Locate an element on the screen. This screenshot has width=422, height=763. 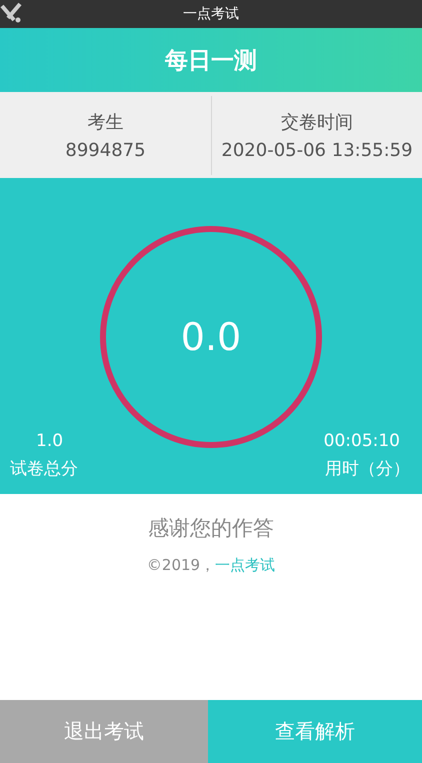
info-value: 8994875 is located at coordinates (105, 150).